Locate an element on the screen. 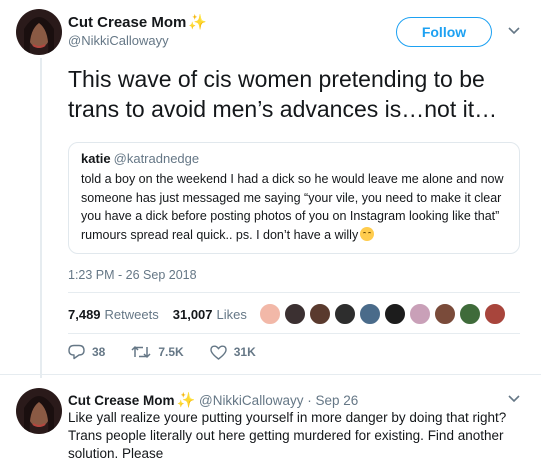 The height and width of the screenshot is (465, 541). reply-author-handle: @NikkiCallowayy is located at coordinates (251, 400).